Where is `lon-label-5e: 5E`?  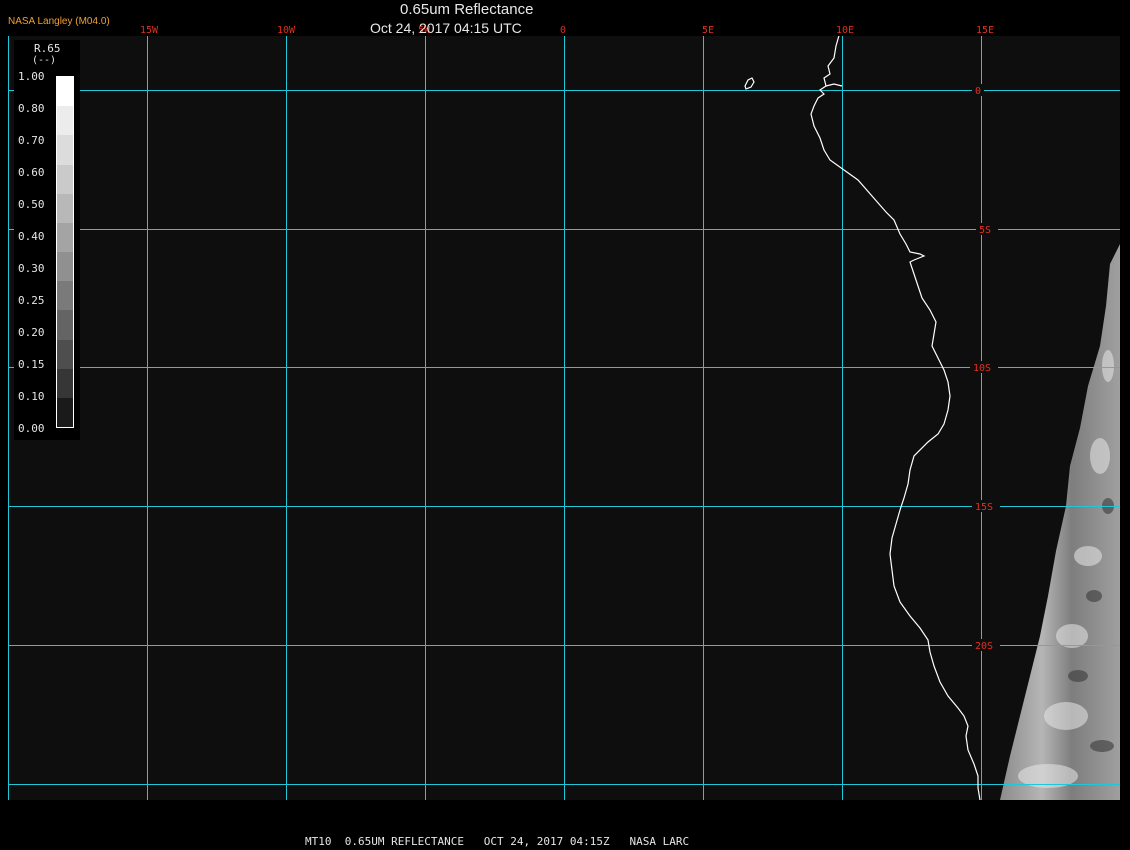
lon-label-5e: 5E is located at coordinates (708, 30).